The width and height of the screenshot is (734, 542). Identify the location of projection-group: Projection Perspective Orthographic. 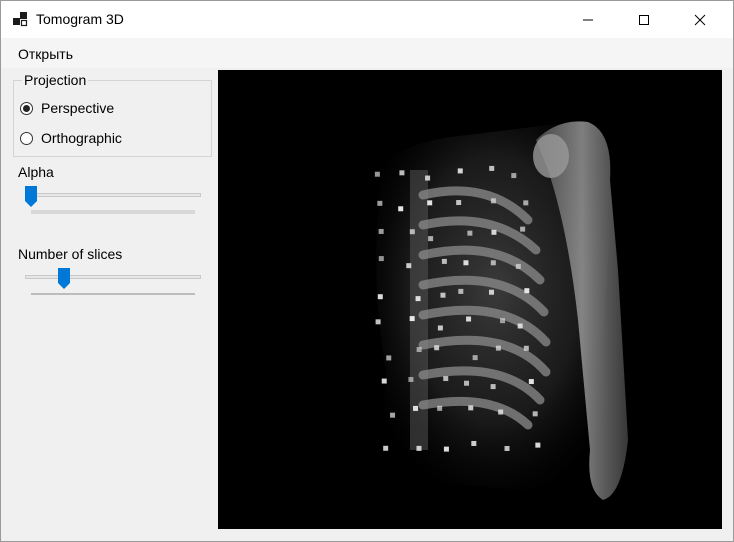
(112, 114).